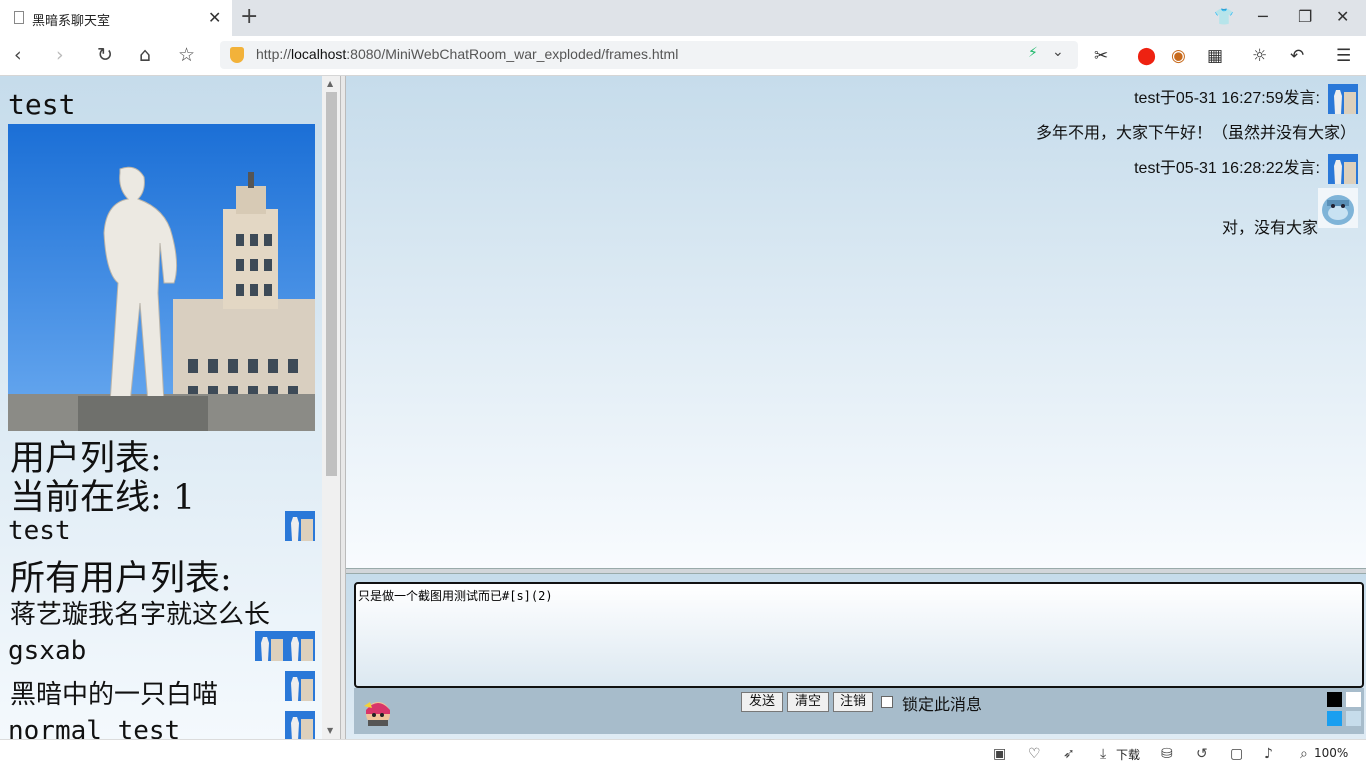 The image size is (1366, 769). I want to click on sidebar-scrollbar: ▲ ▼, so click(331, 407).